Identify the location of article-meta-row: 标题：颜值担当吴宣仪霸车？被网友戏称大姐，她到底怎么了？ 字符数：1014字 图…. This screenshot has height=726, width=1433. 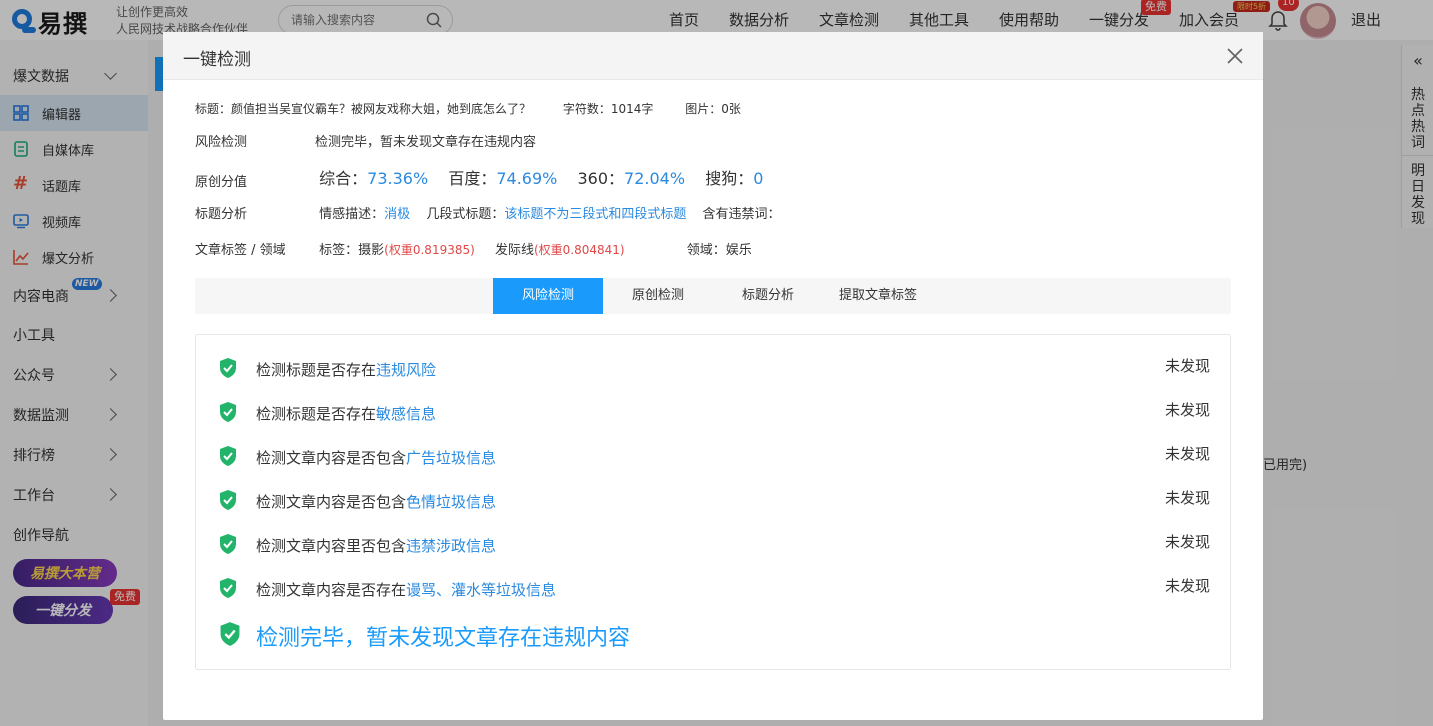
(468, 108).